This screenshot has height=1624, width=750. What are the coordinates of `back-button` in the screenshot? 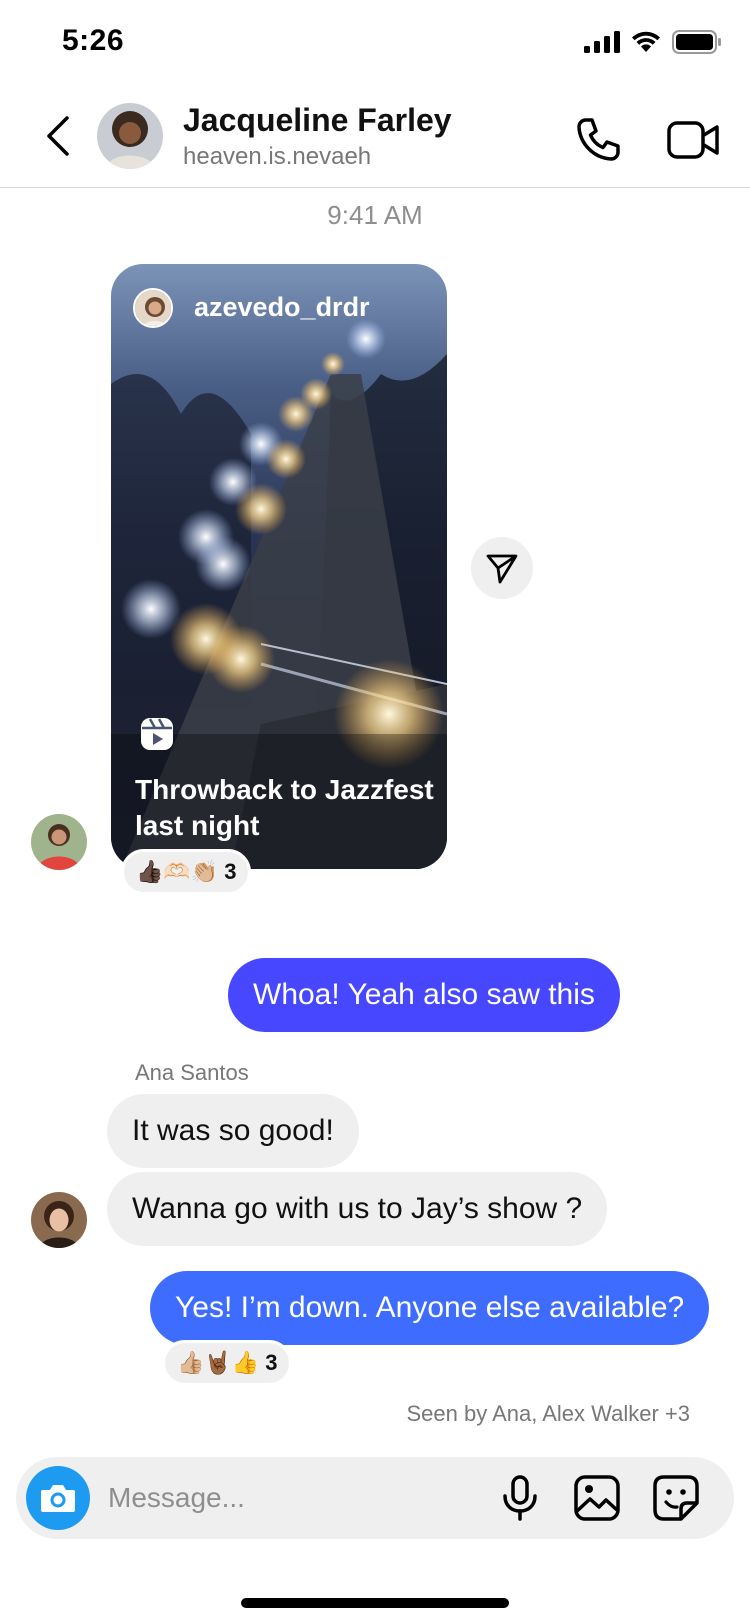 It's located at (58, 136).